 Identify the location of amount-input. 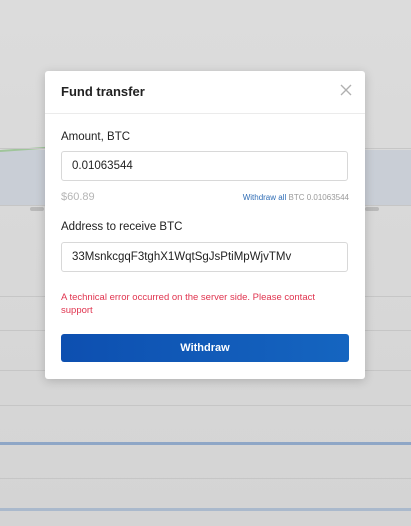
(204, 166).